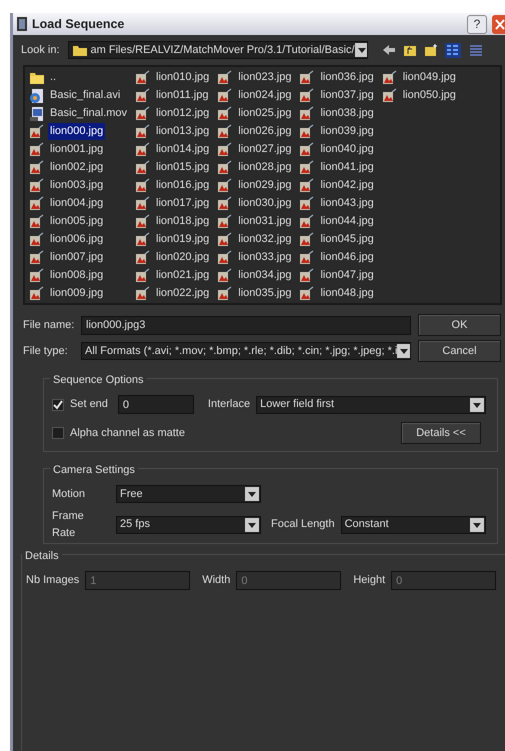  What do you see at coordinates (337, 239) in the screenshot?
I see `file-item: lion045.jpg` at bounding box center [337, 239].